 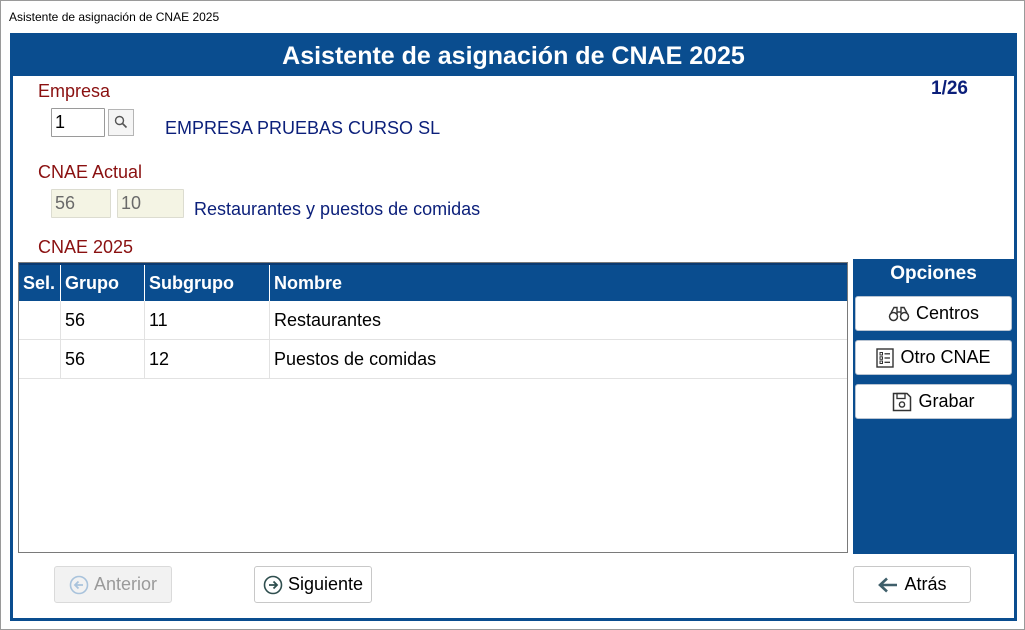 What do you see at coordinates (81, 203) in the screenshot?
I see `cnae-actual-grupo-field: 56` at bounding box center [81, 203].